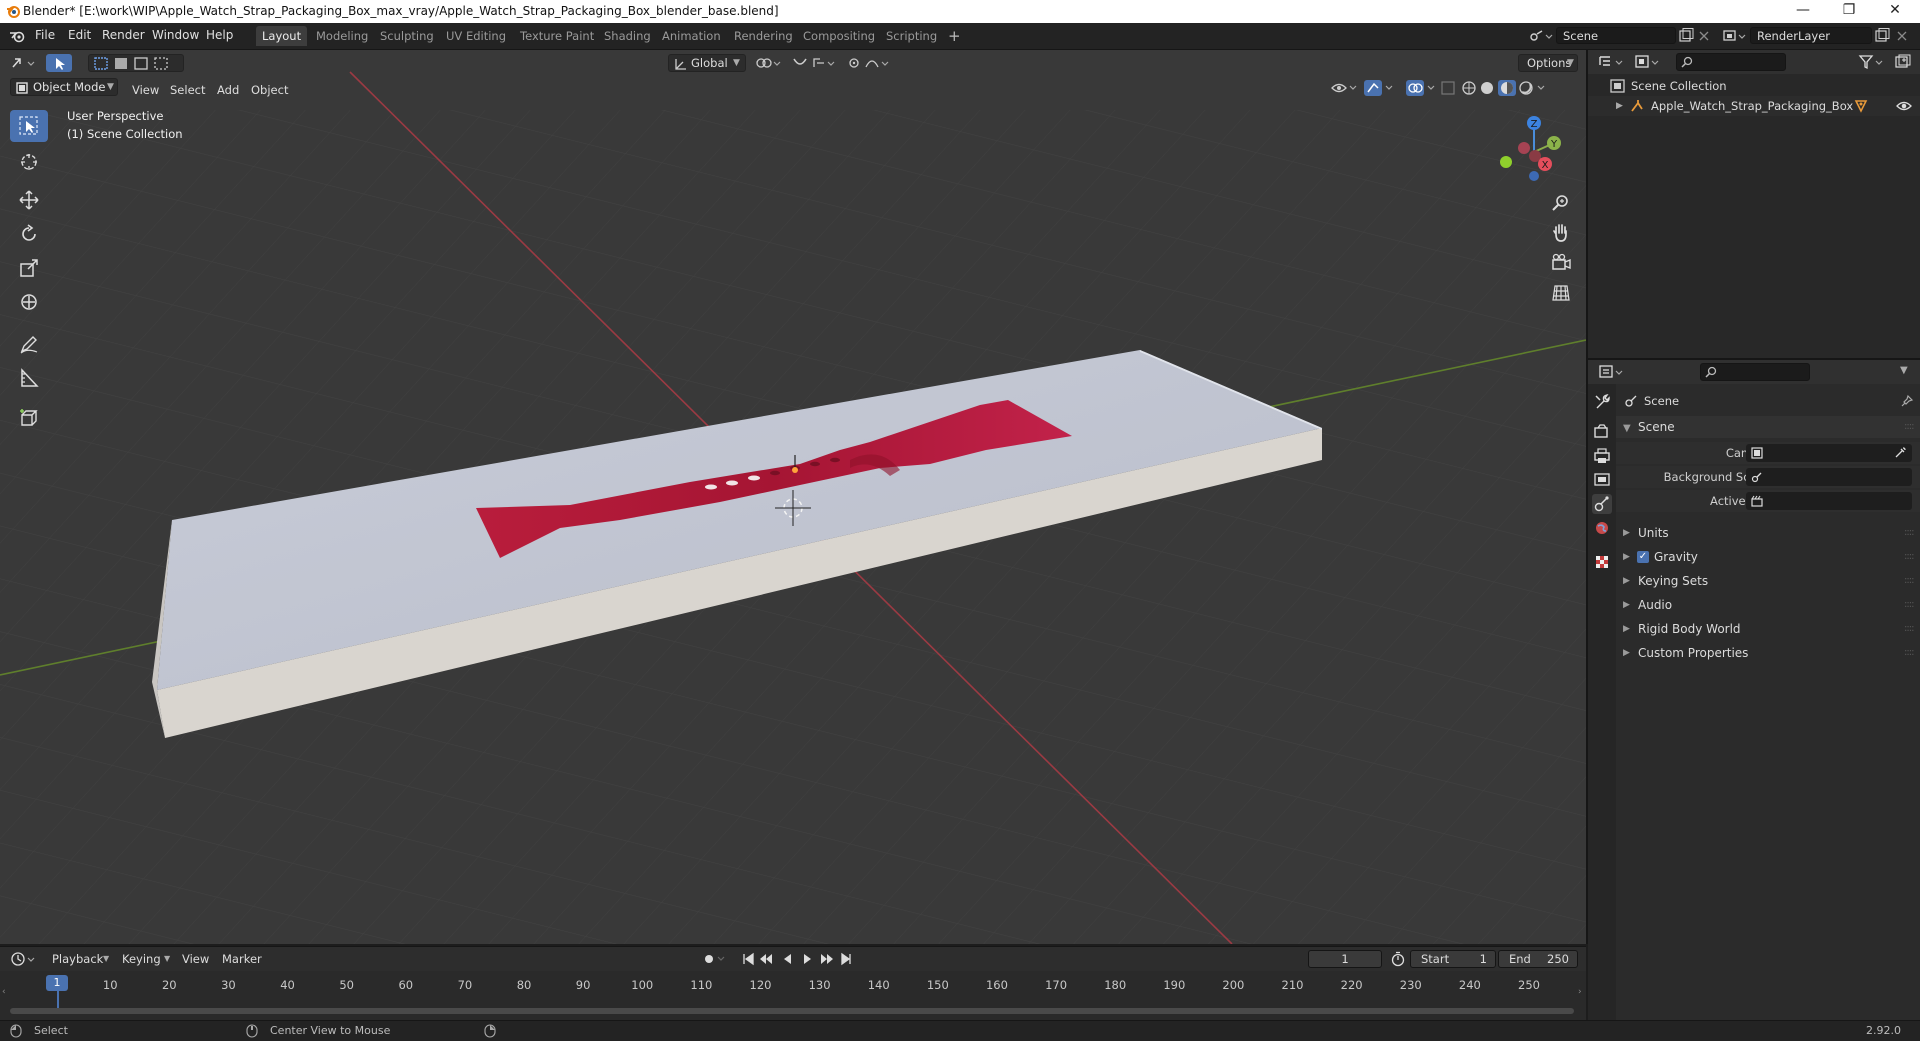 The width and height of the screenshot is (1920, 1041). What do you see at coordinates (1904, 106) in the screenshot?
I see `visibility-eye-icon` at bounding box center [1904, 106].